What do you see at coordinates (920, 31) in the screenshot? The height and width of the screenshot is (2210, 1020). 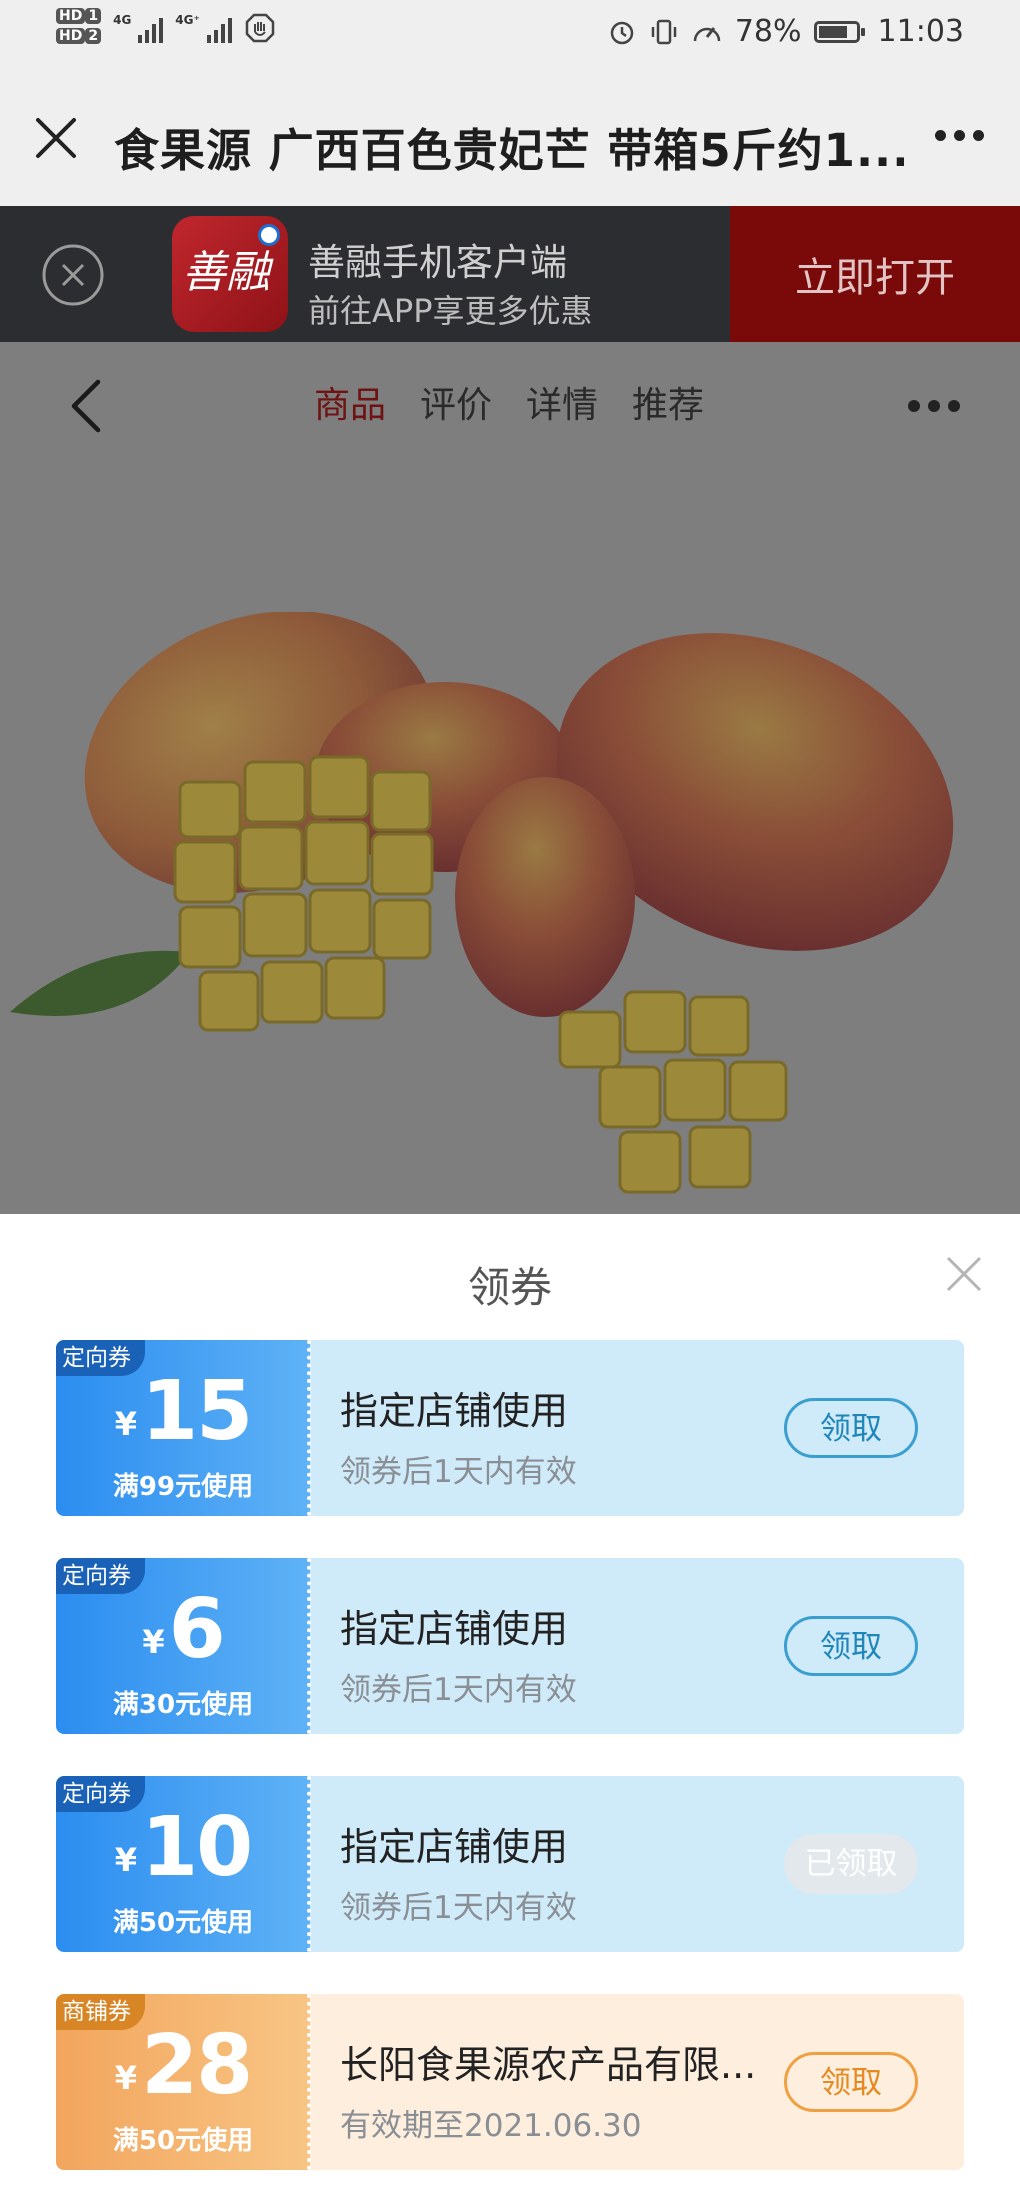 I see `clock-time: 11:03` at bounding box center [920, 31].